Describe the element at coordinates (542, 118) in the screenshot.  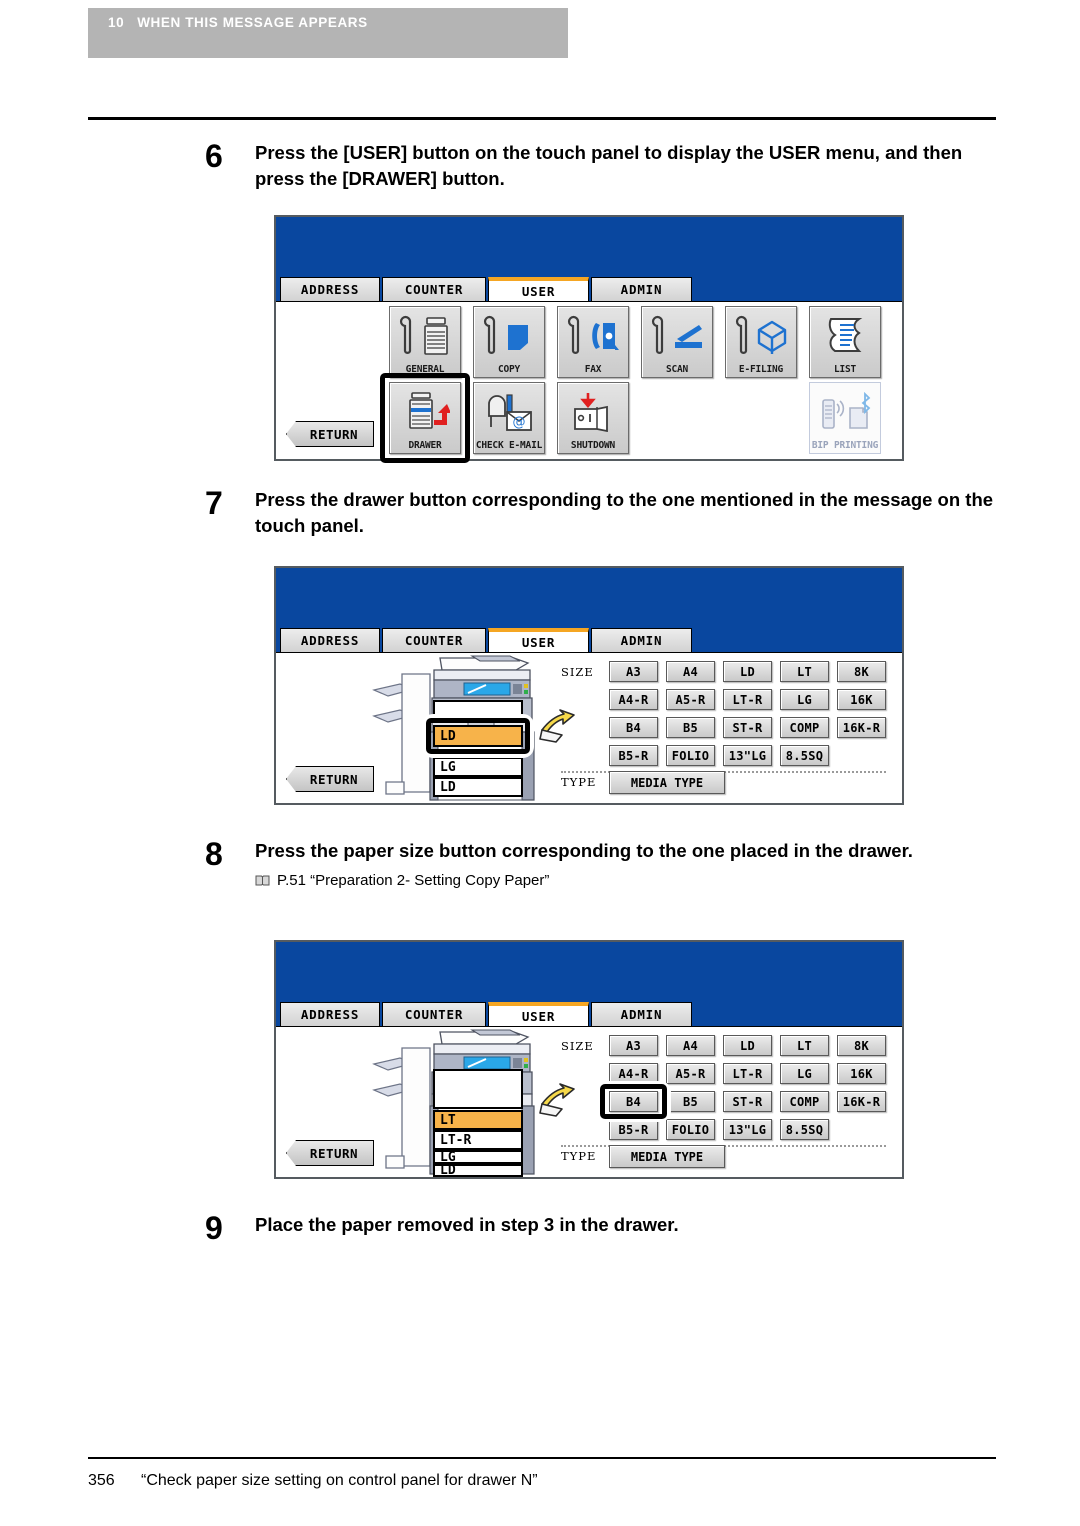
I see `header-rule` at that location.